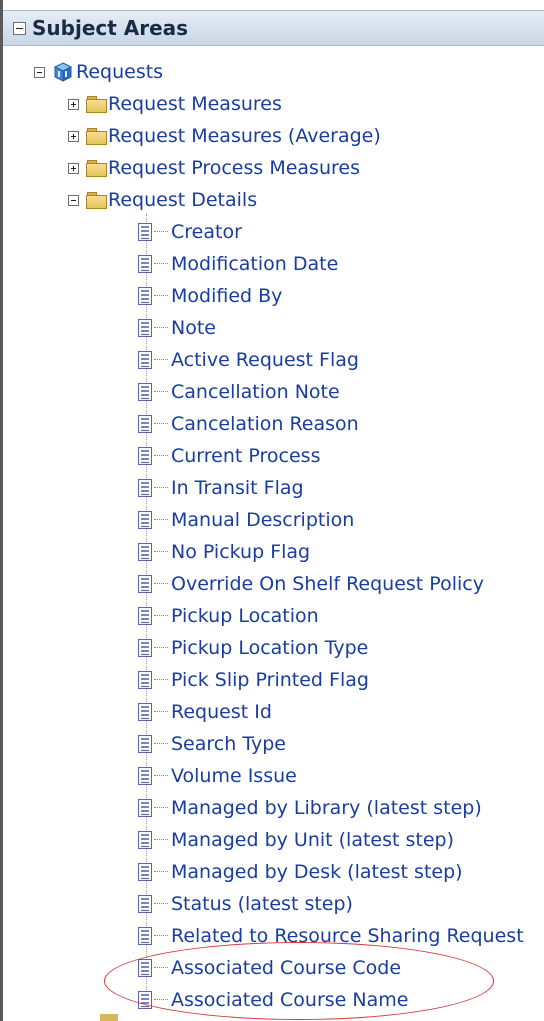  Describe the element at coordinates (270, 679) in the screenshot. I see `column-label: Pick Slip Printed Flag` at that location.